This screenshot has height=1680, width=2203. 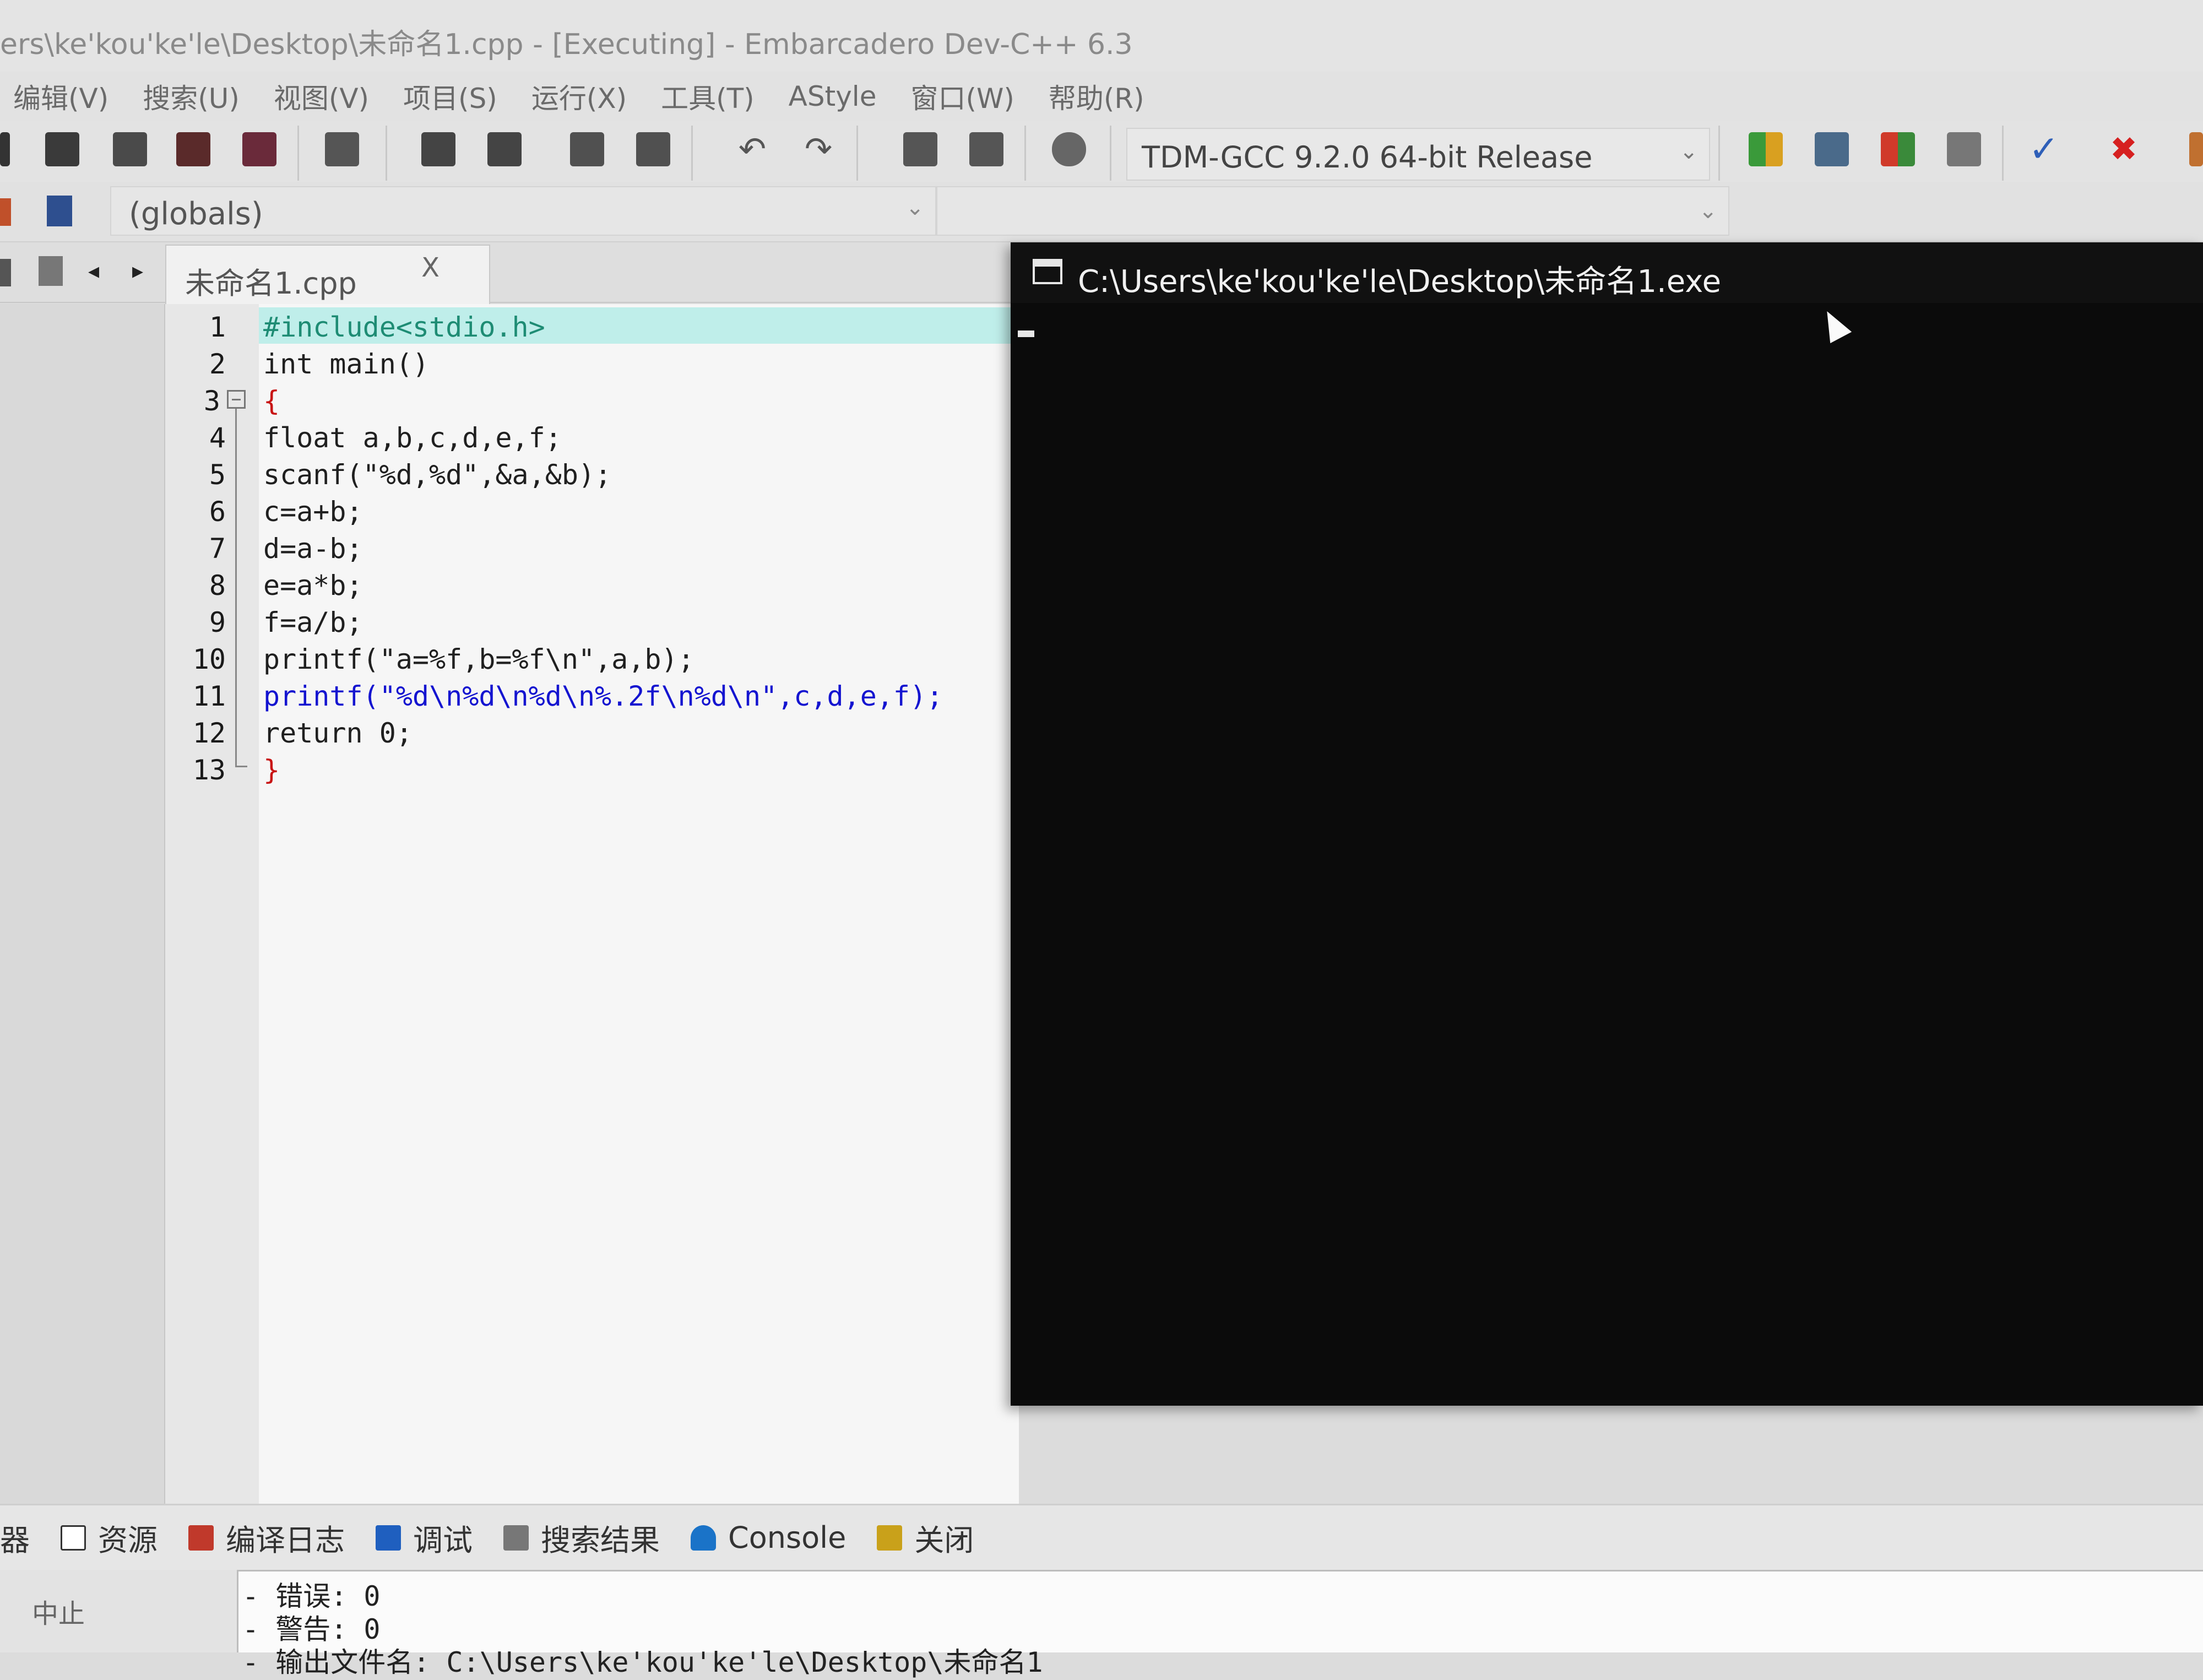 I want to click on run-icon, so click(x=1832, y=149).